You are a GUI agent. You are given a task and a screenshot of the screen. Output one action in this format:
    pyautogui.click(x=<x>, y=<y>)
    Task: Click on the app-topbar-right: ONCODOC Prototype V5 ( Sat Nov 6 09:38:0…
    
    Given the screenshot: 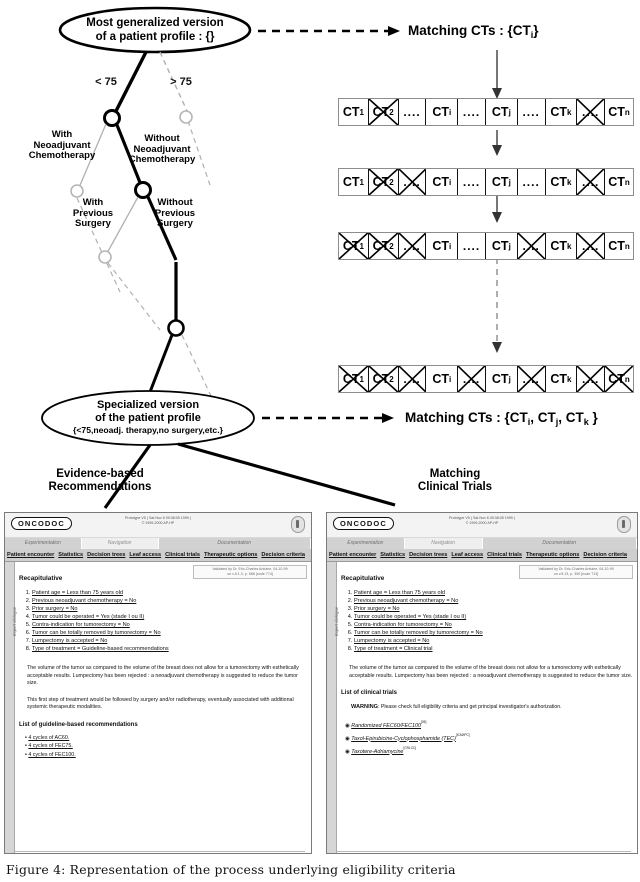 What is the action you would take?
    pyautogui.click(x=482, y=525)
    